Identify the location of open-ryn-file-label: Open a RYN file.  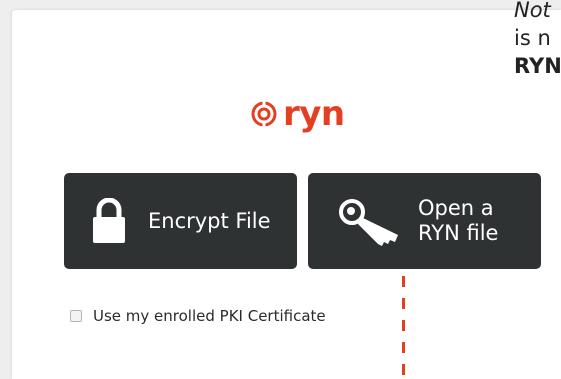
(473, 221).